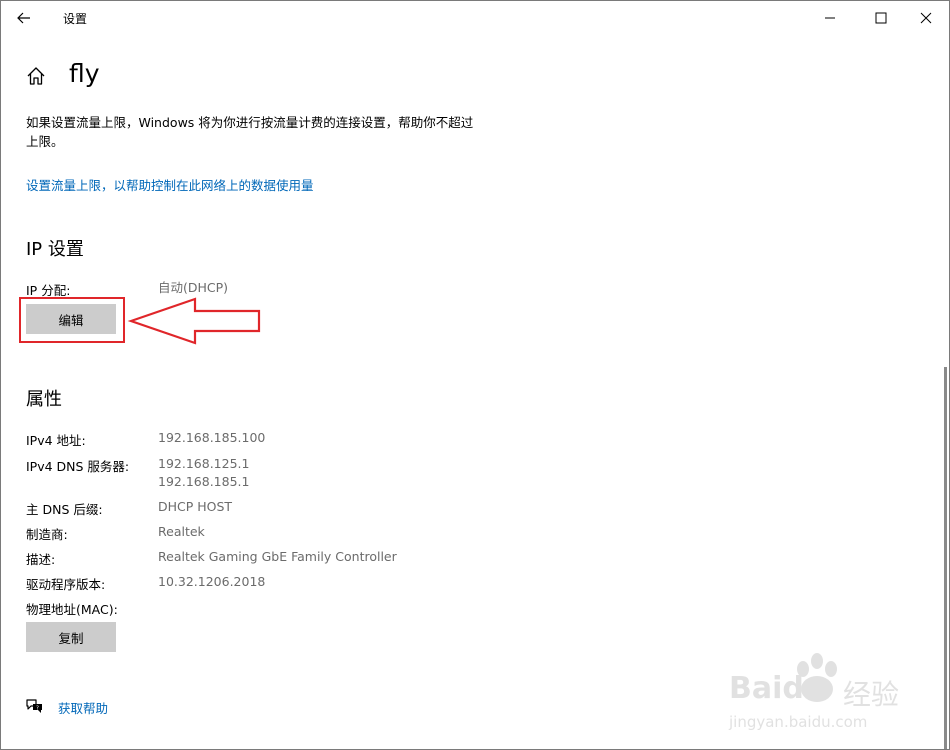 This screenshot has width=950, height=750. What do you see at coordinates (475, 18) in the screenshot?
I see `title-bar: 设置` at bounding box center [475, 18].